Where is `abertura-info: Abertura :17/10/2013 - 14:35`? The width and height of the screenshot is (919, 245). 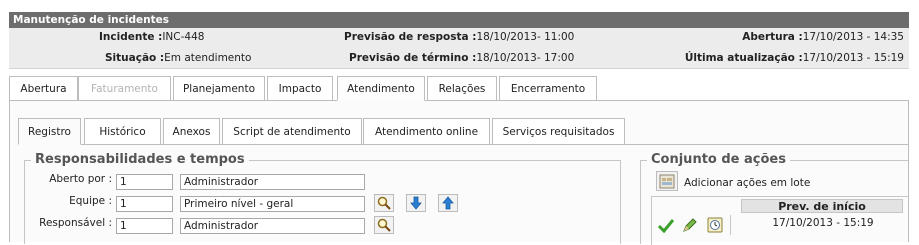 abertura-info: Abertura :17/10/2013 - 14:35 is located at coordinates (823, 37).